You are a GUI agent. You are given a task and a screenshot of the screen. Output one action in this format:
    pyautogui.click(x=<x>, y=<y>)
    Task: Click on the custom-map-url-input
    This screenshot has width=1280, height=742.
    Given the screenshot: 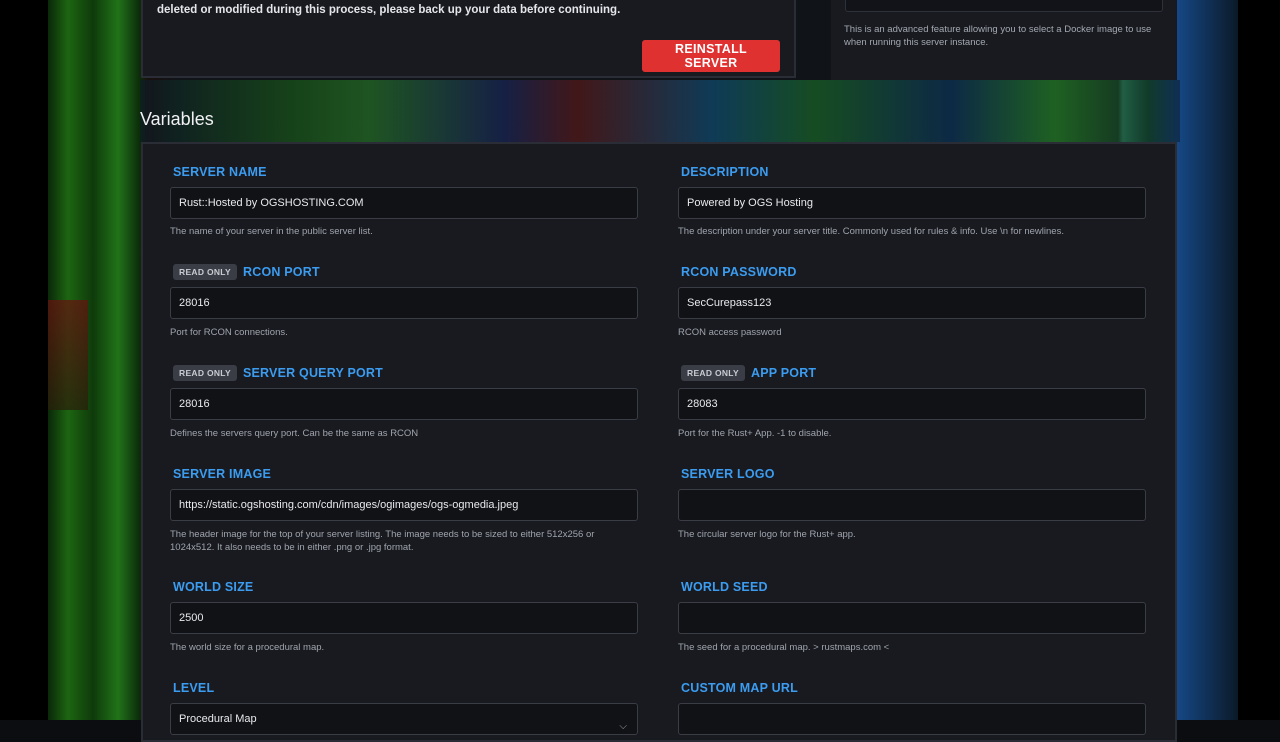 What is the action you would take?
    pyautogui.click(x=912, y=719)
    